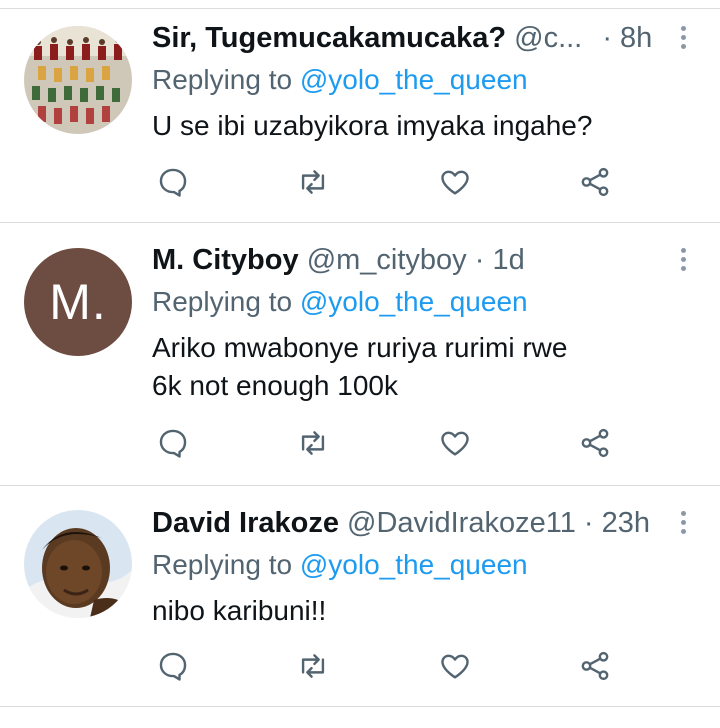  I want to click on bottom-divider, so click(360, 706).